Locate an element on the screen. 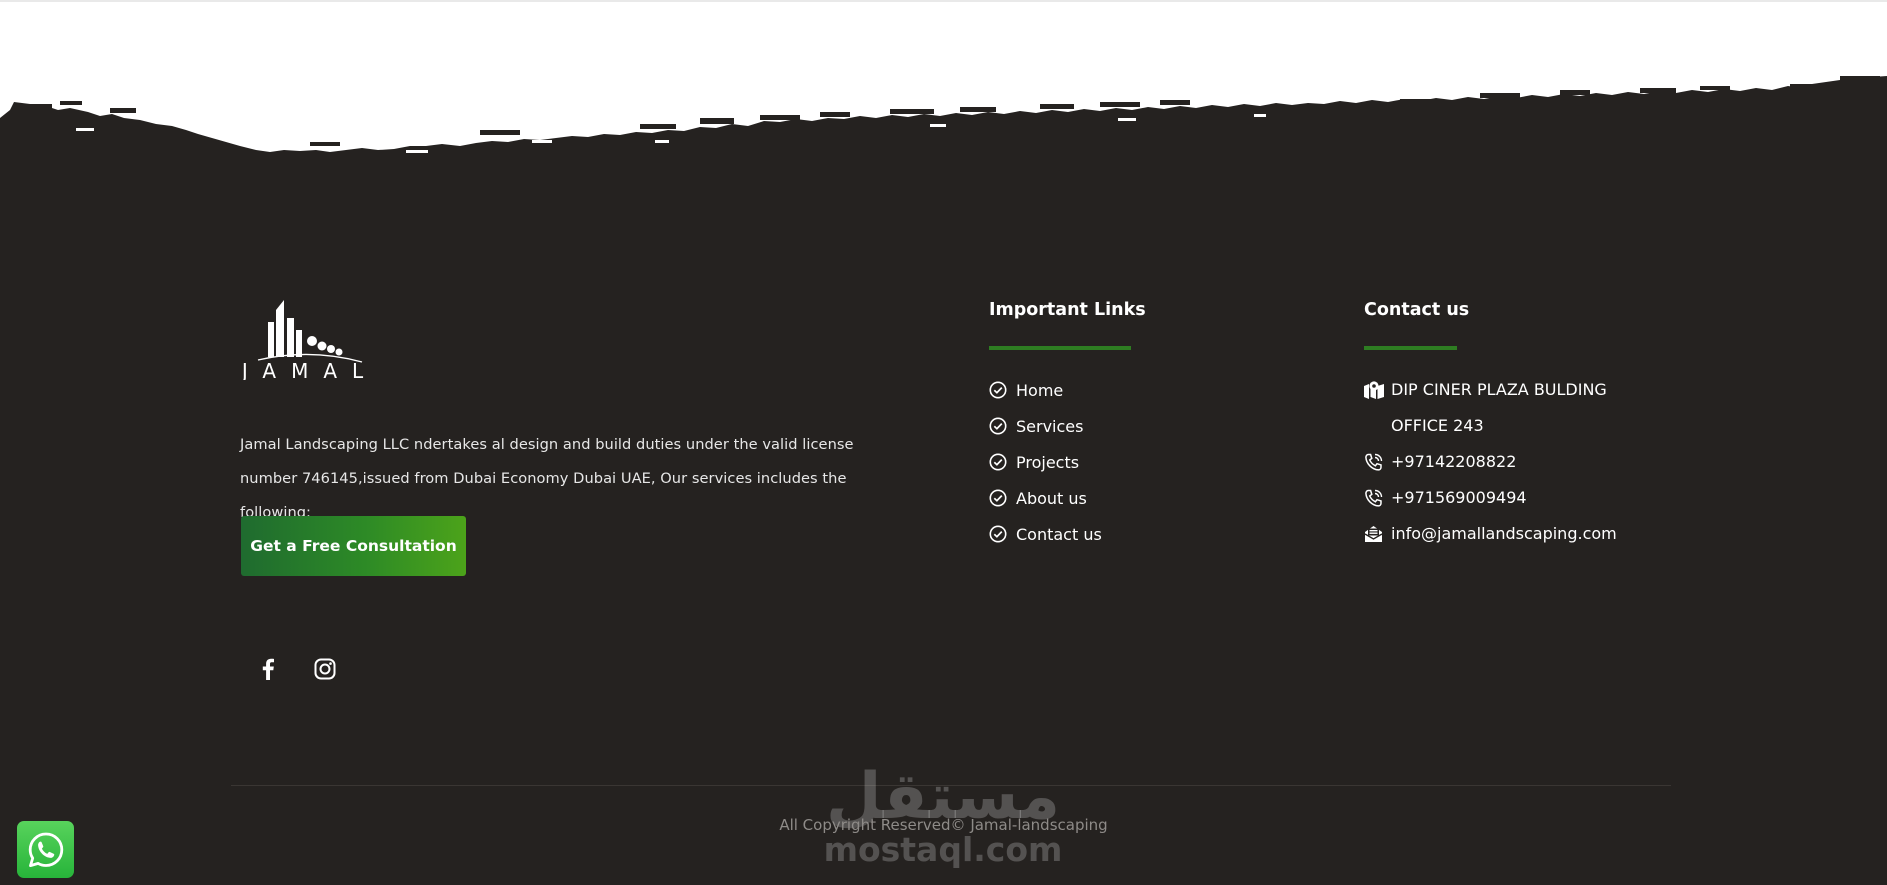 The image size is (1887, 885). facebook-link is located at coordinates (268, 669).